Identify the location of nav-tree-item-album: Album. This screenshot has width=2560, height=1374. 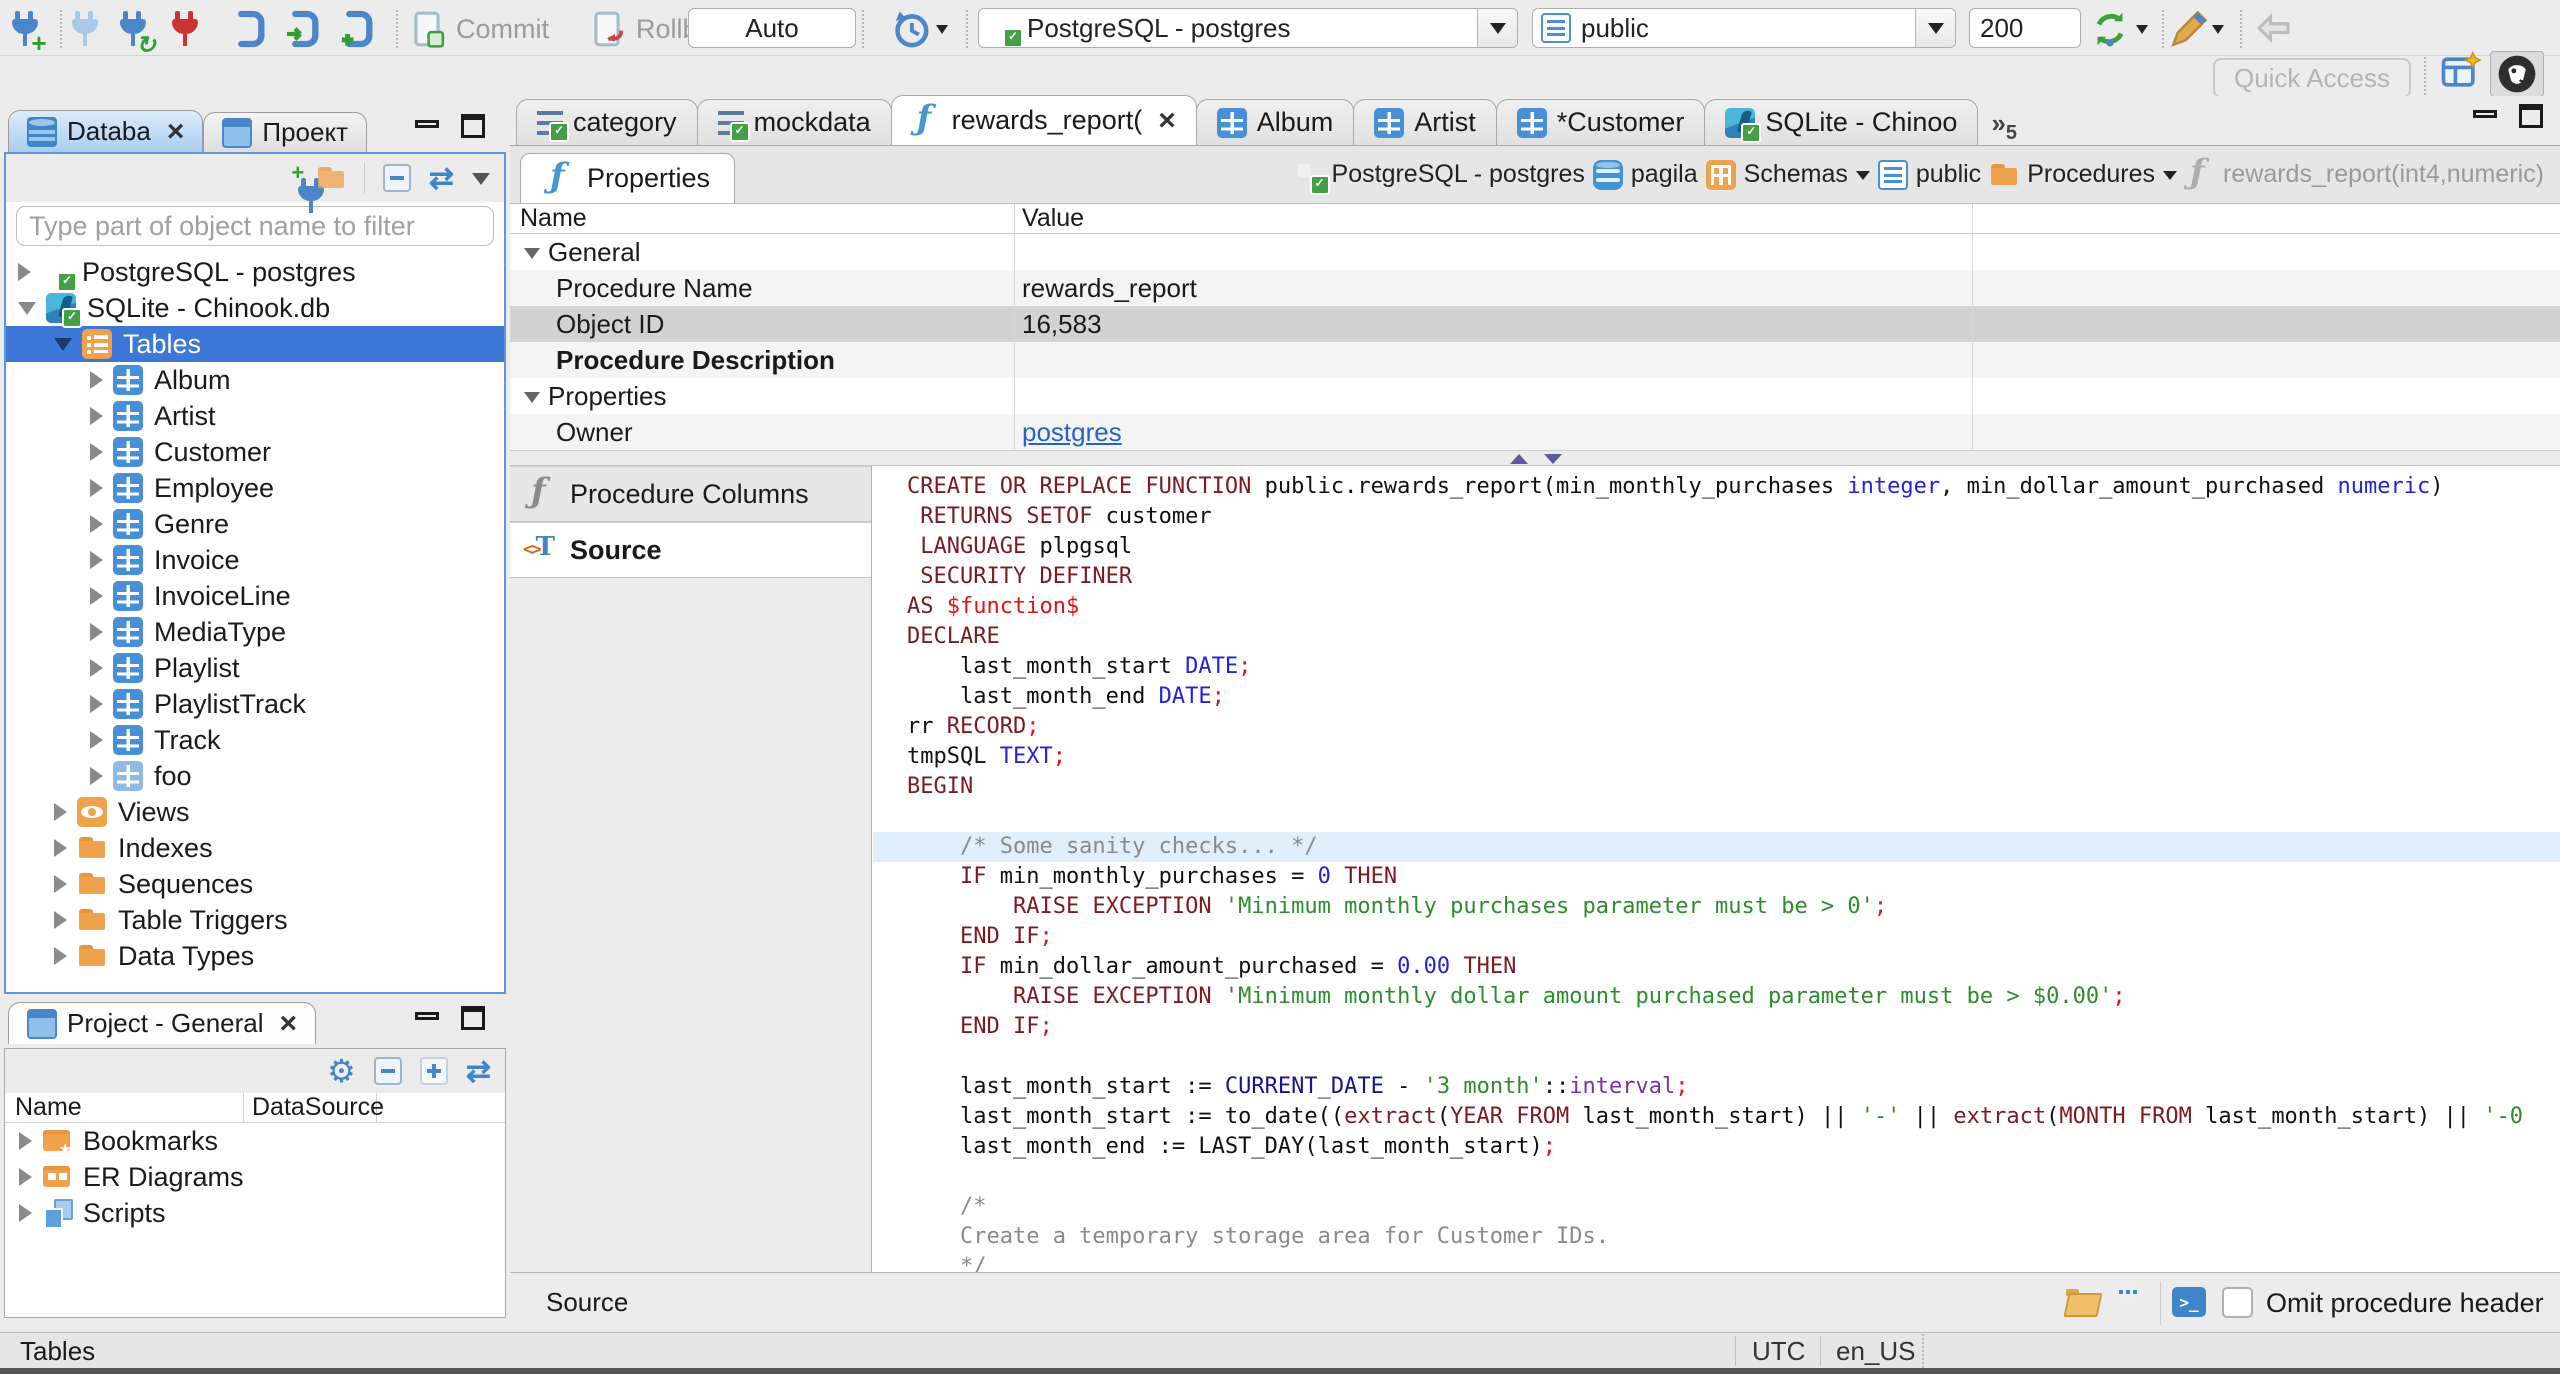
(255, 380).